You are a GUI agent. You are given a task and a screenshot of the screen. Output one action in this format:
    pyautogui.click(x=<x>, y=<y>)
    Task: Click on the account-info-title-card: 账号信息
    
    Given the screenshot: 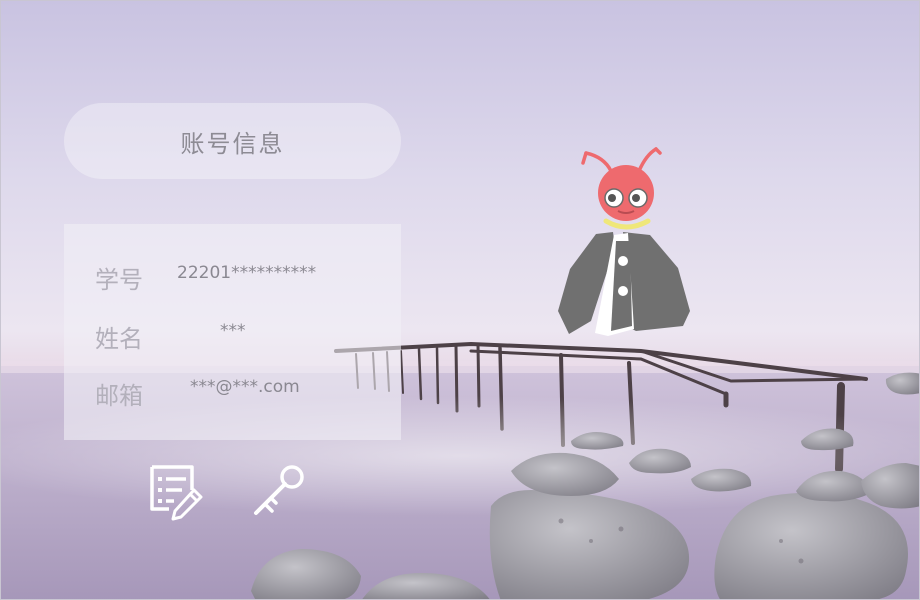 What is the action you would take?
    pyautogui.click(x=232, y=141)
    